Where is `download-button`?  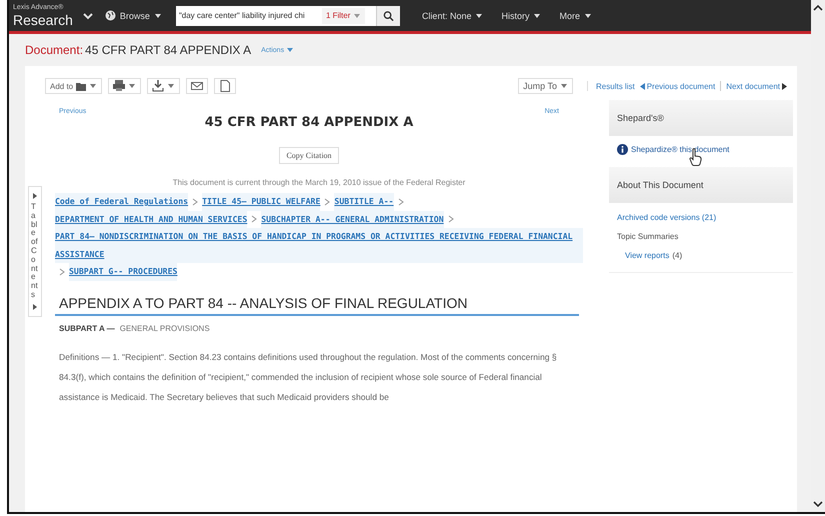 download-button is located at coordinates (163, 86).